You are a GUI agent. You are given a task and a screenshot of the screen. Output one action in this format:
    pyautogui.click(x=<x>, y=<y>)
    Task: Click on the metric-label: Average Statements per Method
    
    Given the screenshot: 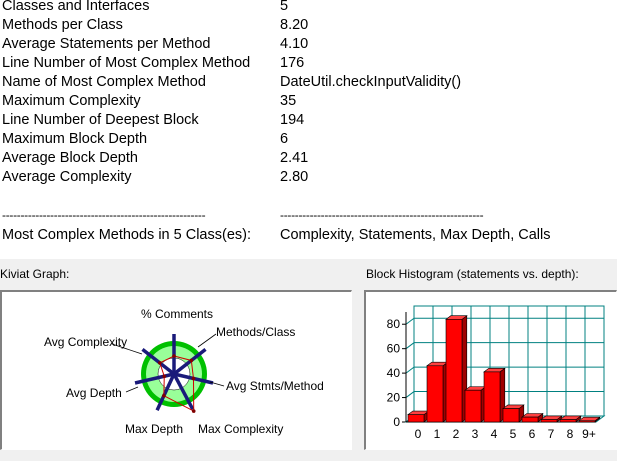 What is the action you would take?
    pyautogui.click(x=106, y=44)
    